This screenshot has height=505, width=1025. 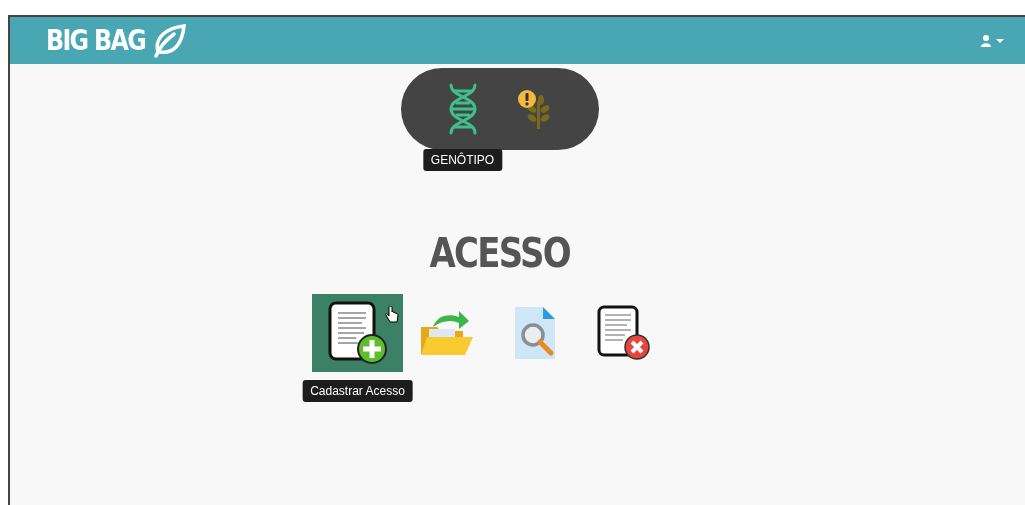 I want to click on leaf-icon, so click(x=169, y=40).